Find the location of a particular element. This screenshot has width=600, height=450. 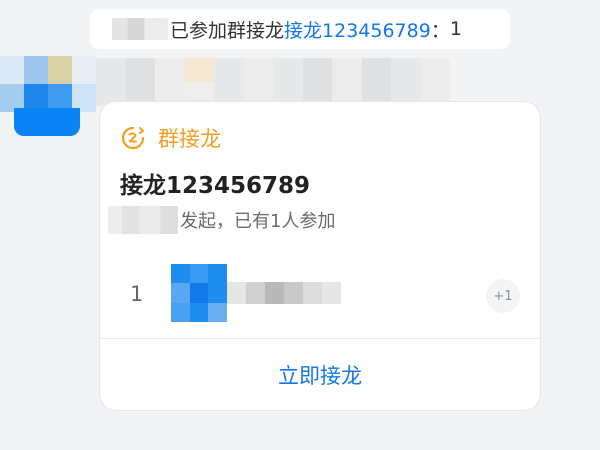

participant-index: 1 is located at coordinates (137, 294).